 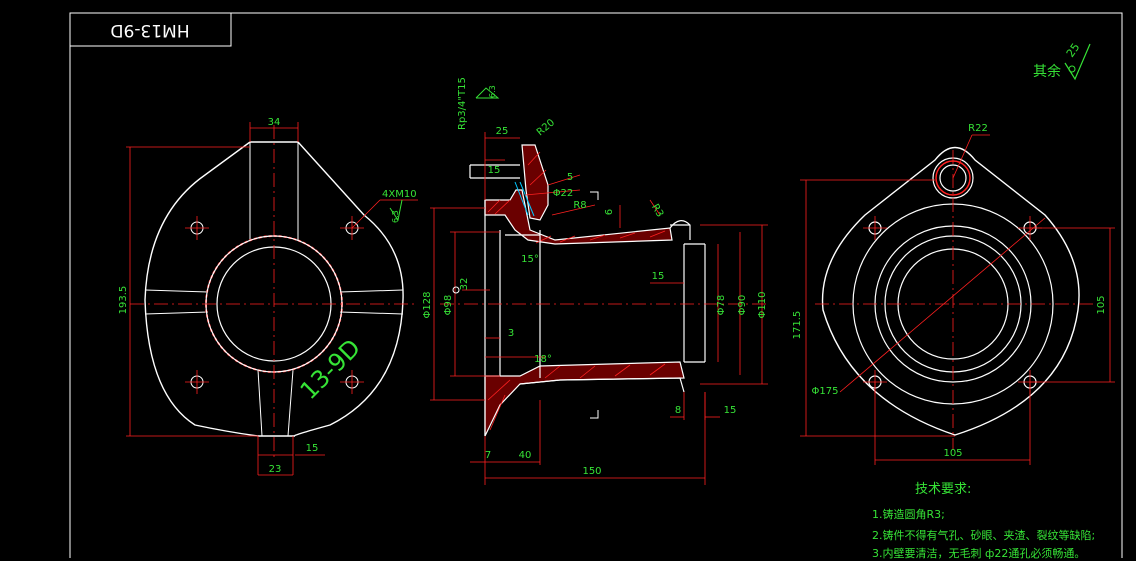 I want to click on dim-r22: R22, so click(x=978, y=128).